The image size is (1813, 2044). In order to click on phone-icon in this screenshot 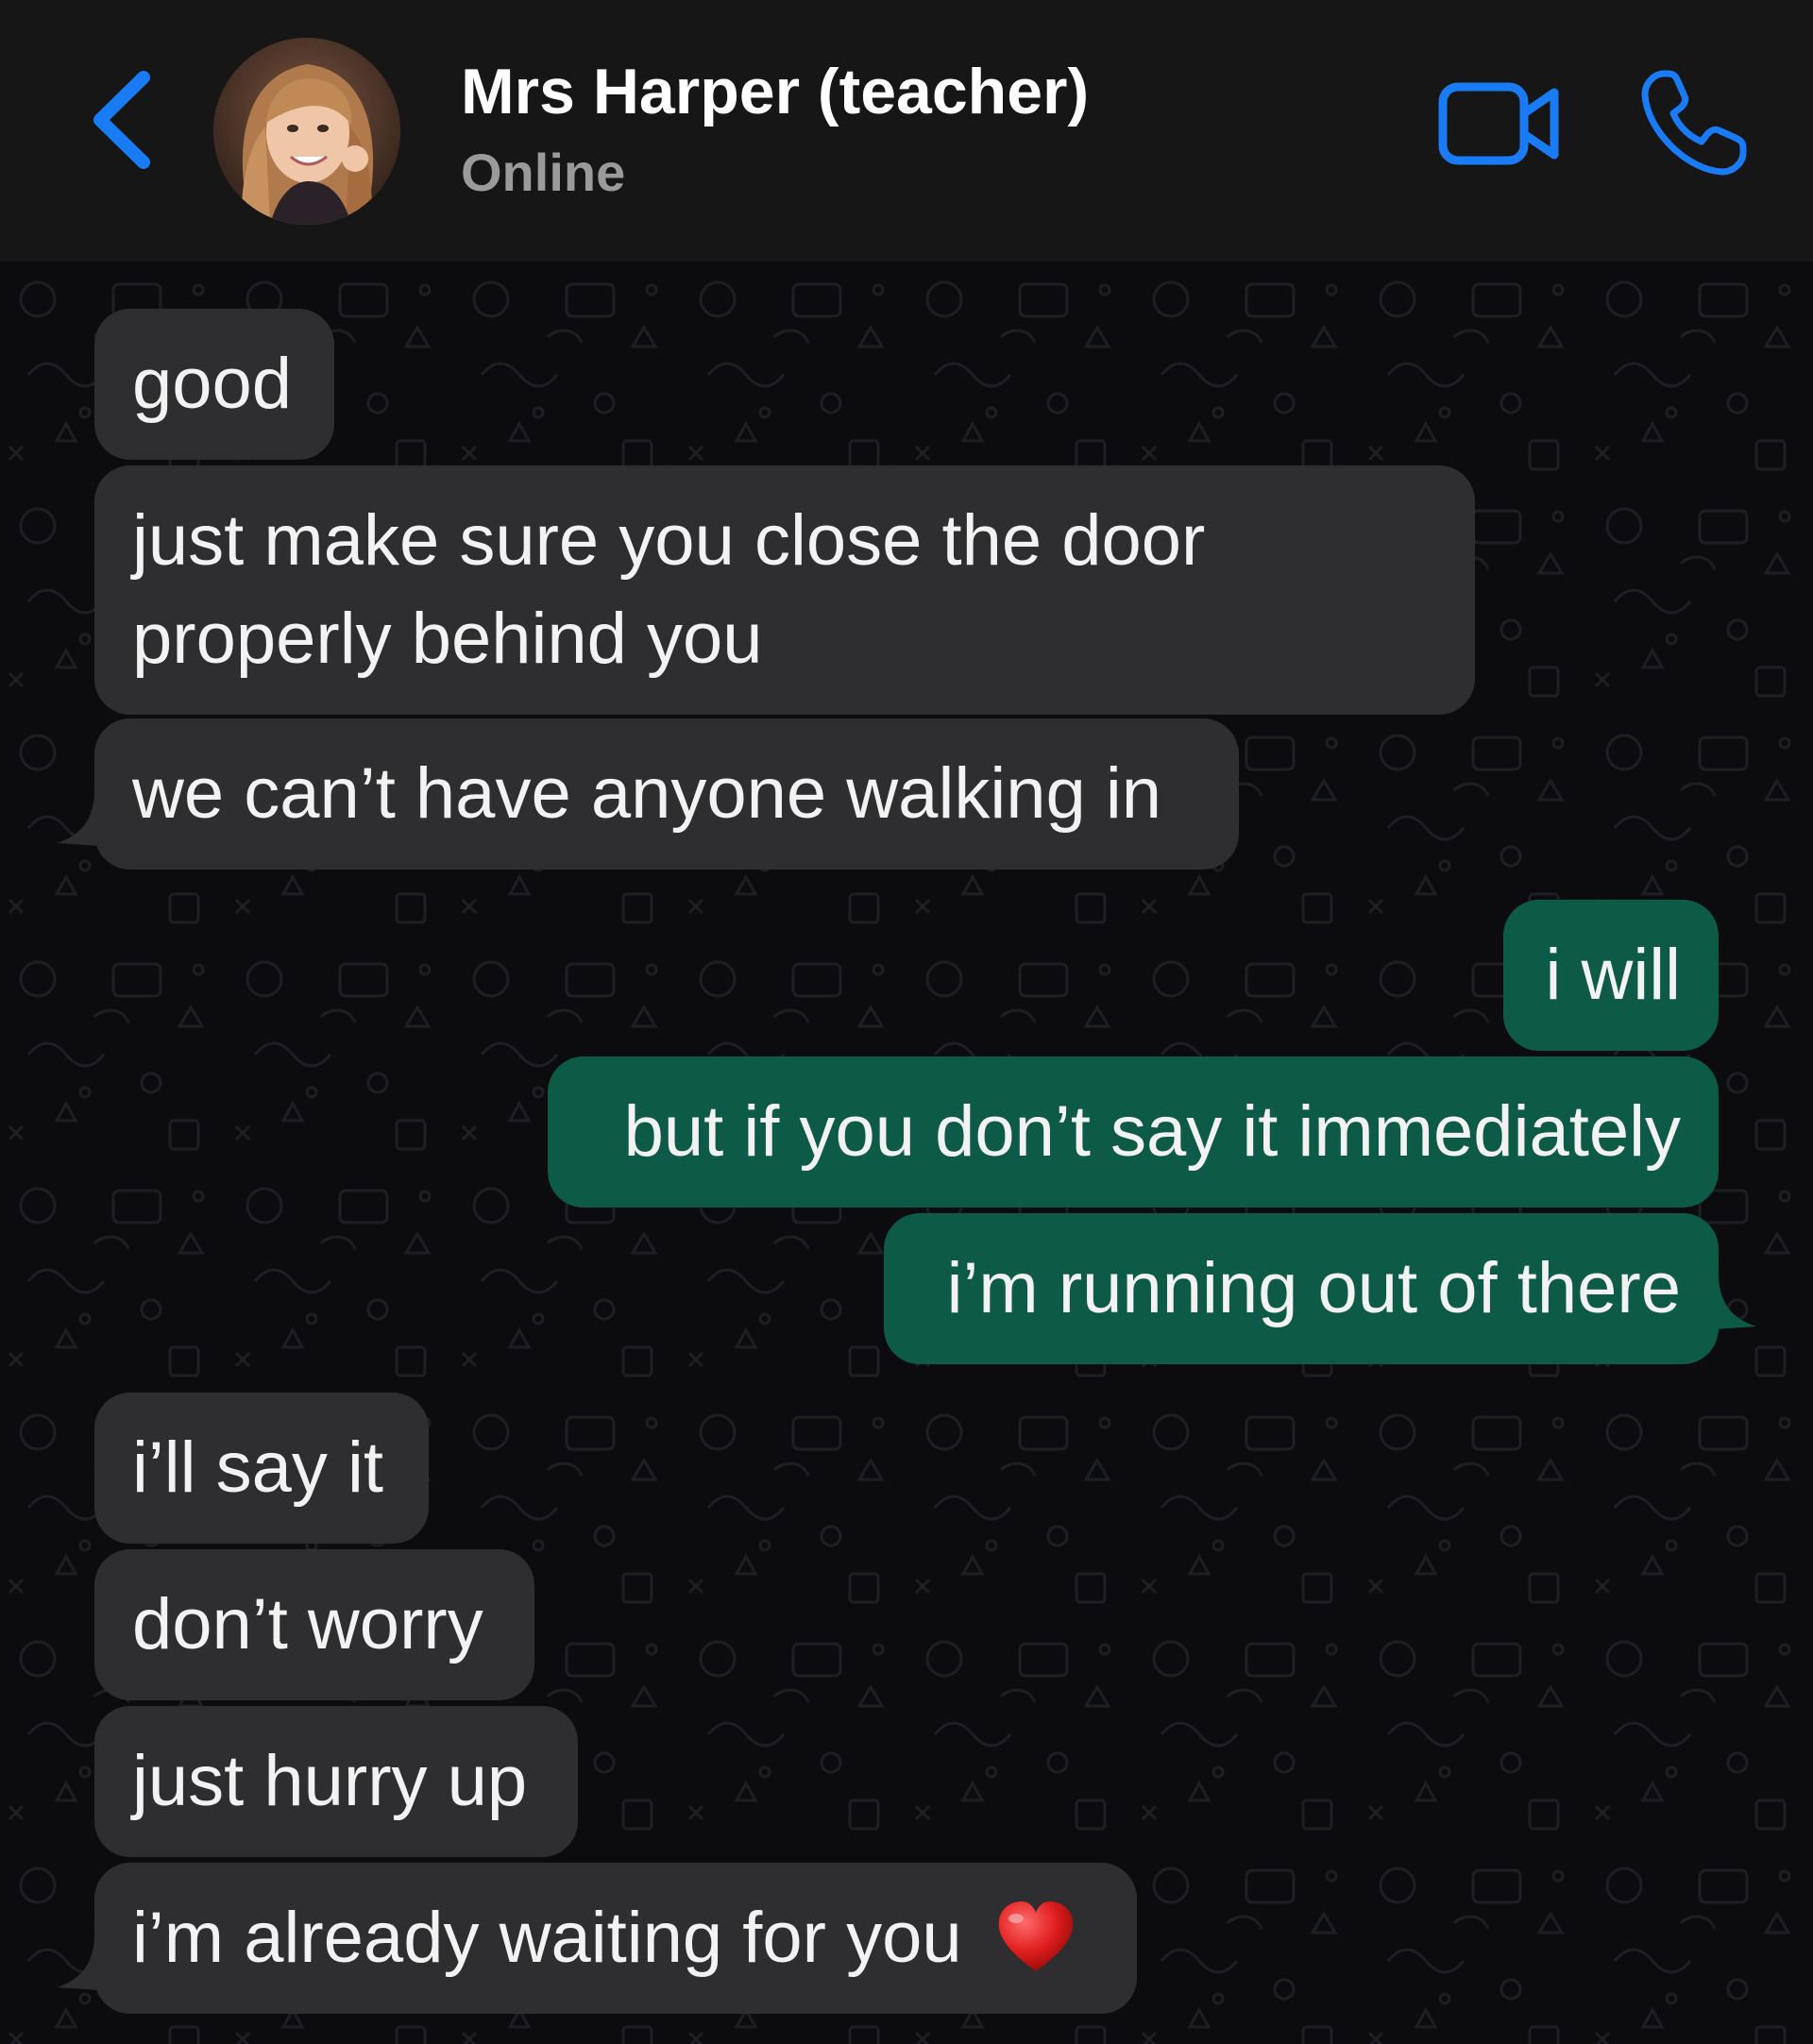, I will do `click(1694, 123)`.